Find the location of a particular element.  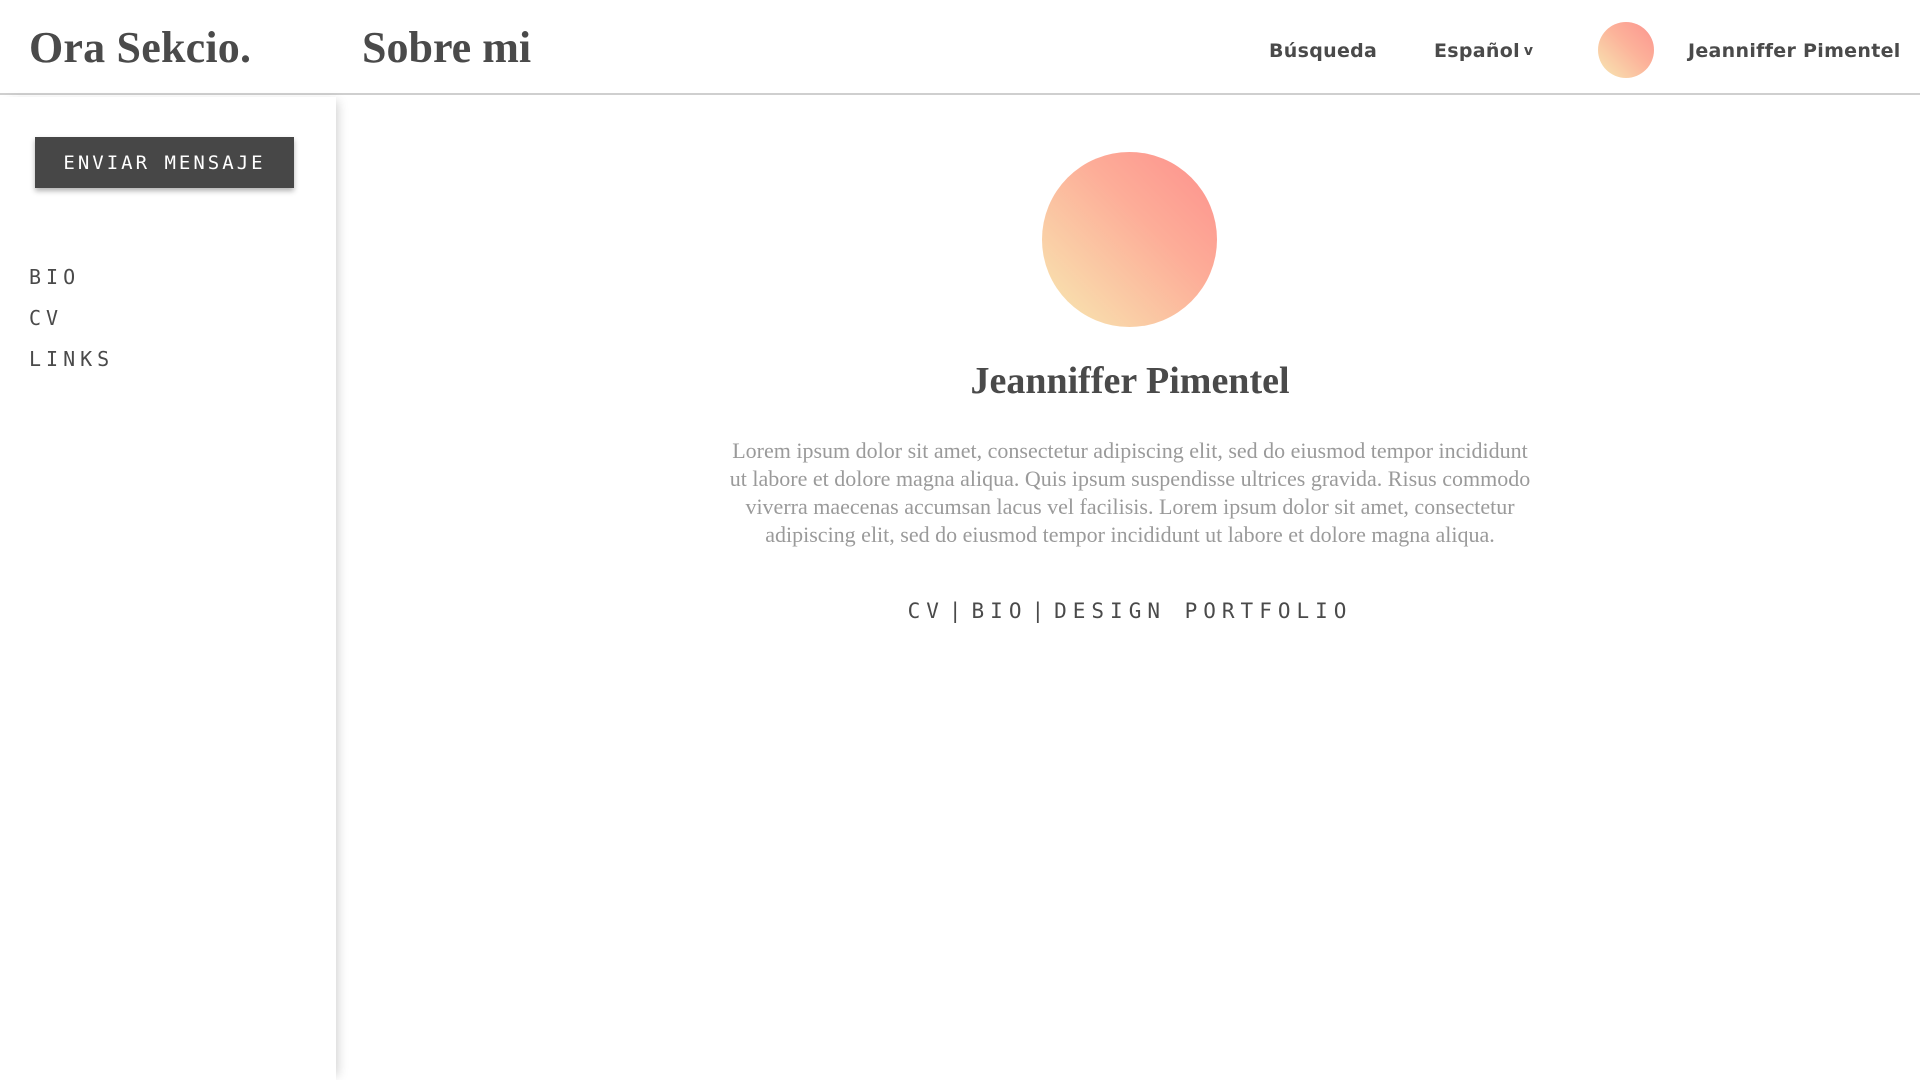

language-selector: Español v is located at coordinates (1483, 51).